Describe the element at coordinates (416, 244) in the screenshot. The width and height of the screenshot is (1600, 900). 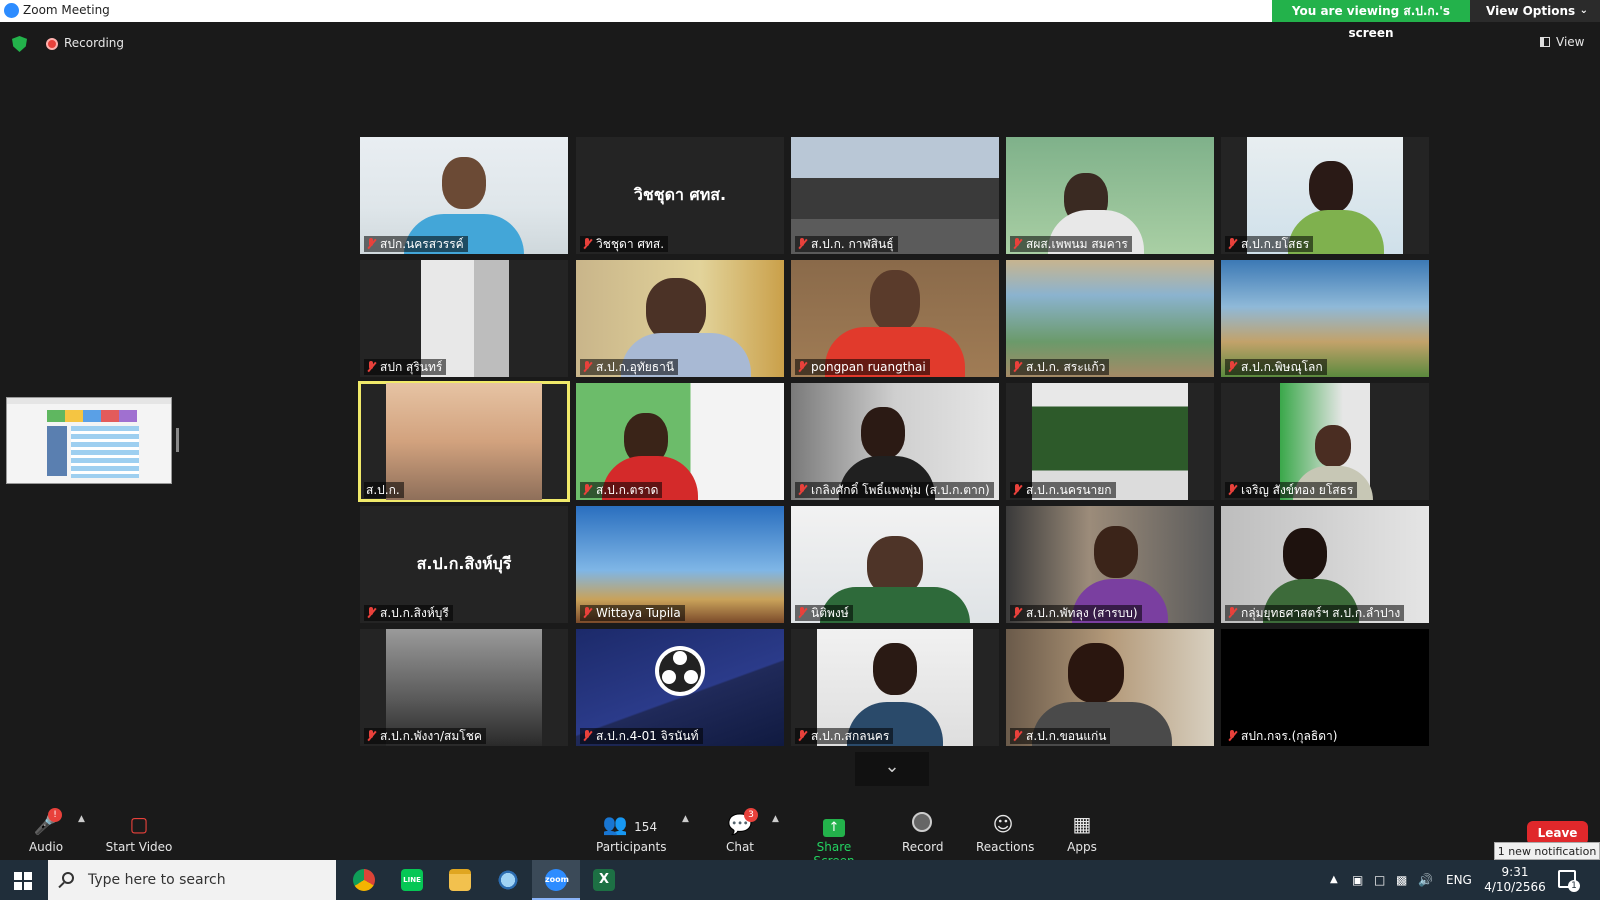
I see `participant-name-label: สปก.นครสวรรค์` at that location.